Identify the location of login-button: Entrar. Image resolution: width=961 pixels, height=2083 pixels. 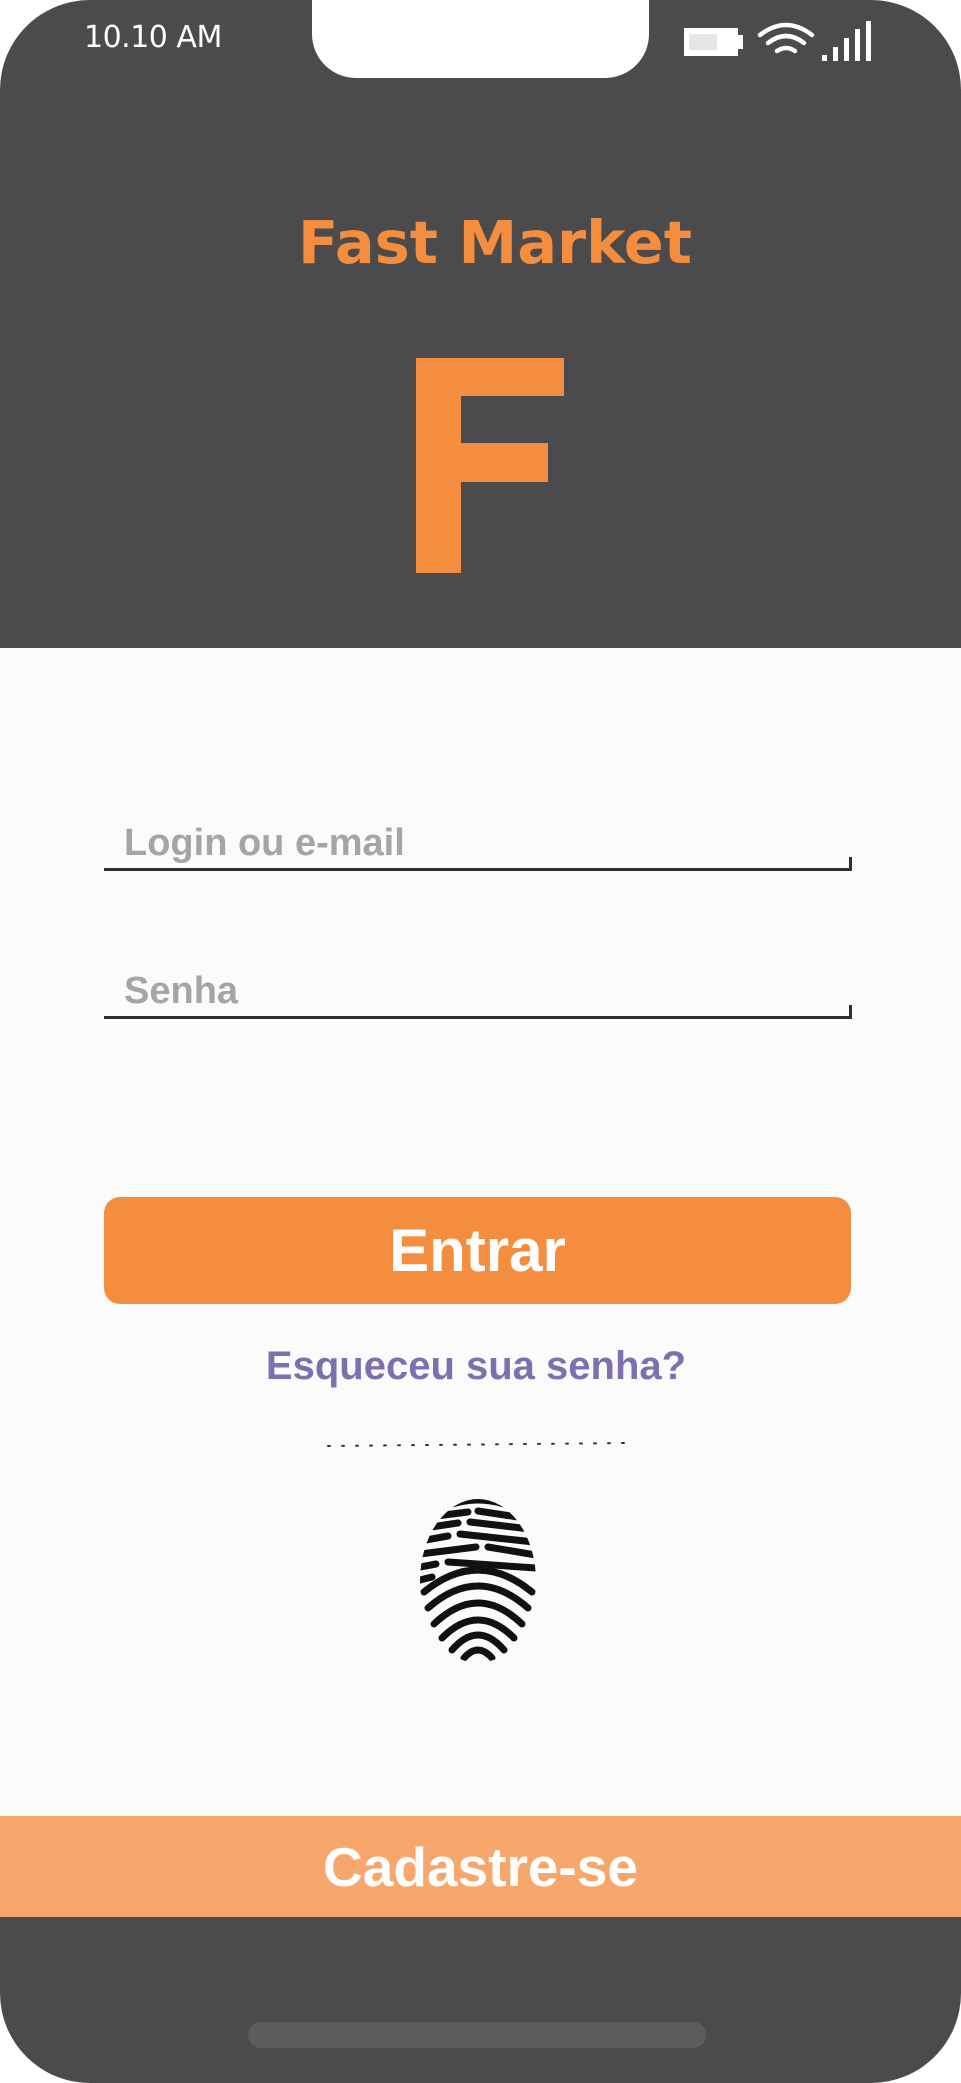
(477, 1250).